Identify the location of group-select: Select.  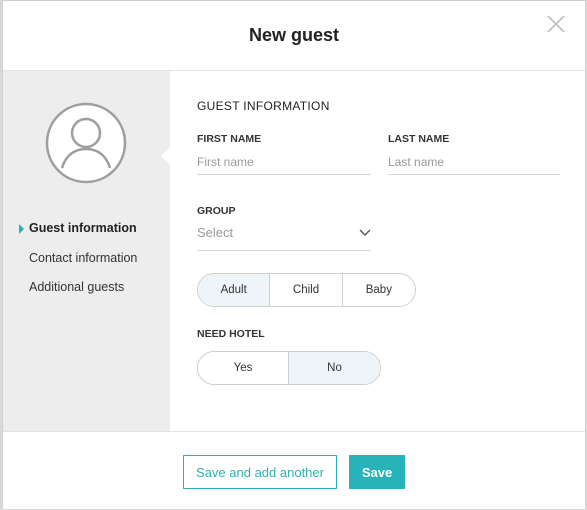
(284, 236).